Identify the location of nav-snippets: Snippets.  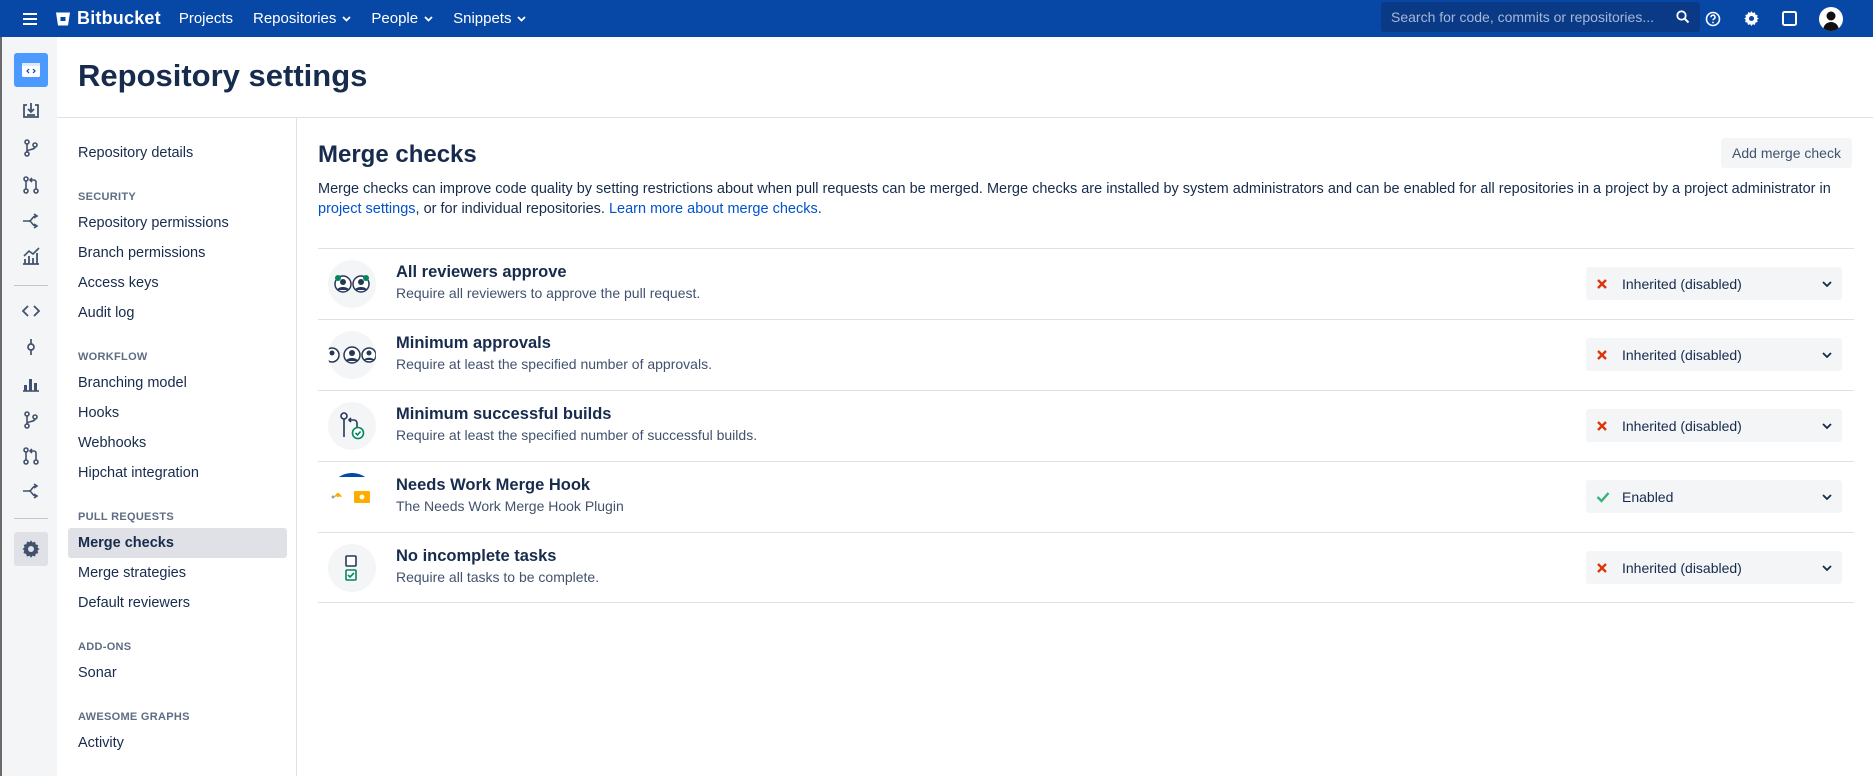
(490, 18).